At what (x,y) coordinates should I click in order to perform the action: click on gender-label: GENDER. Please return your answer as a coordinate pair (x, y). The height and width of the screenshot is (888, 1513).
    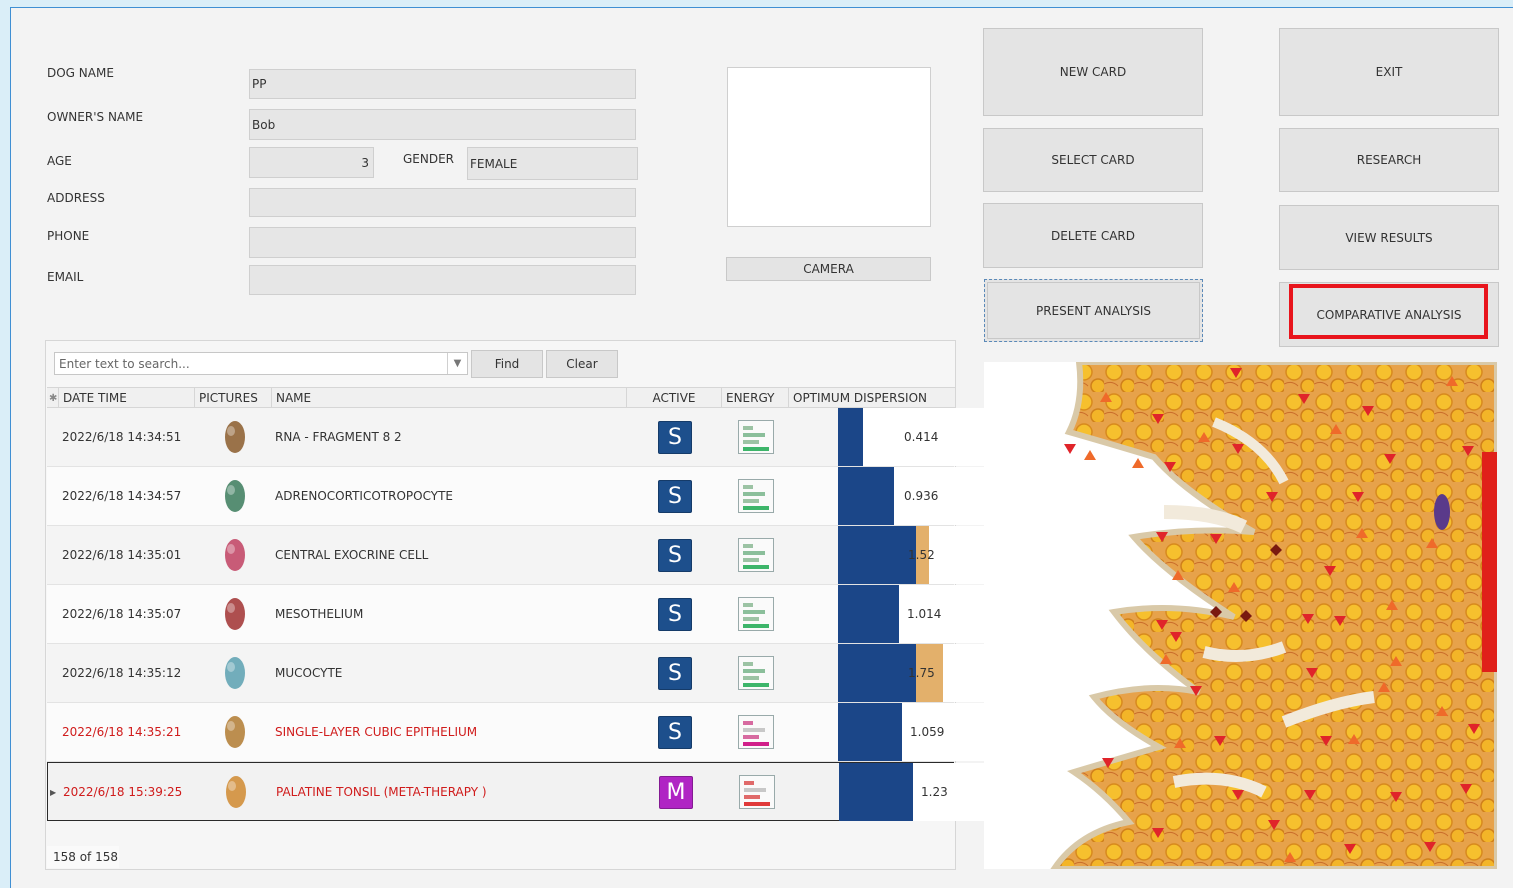
    Looking at the image, I should click on (429, 159).